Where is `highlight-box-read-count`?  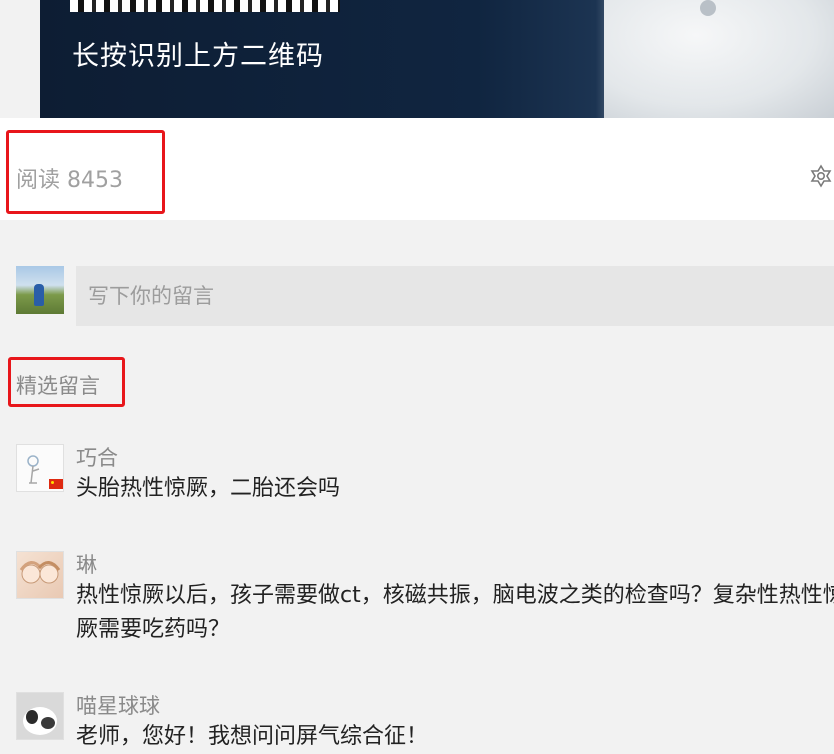 highlight-box-read-count is located at coordinates (85, 172).